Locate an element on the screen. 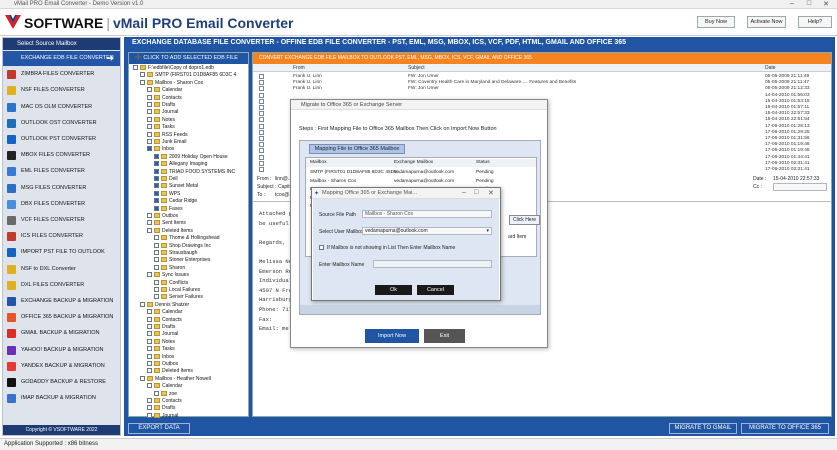  tree-node: Dell is located at coordinates (166, 179).